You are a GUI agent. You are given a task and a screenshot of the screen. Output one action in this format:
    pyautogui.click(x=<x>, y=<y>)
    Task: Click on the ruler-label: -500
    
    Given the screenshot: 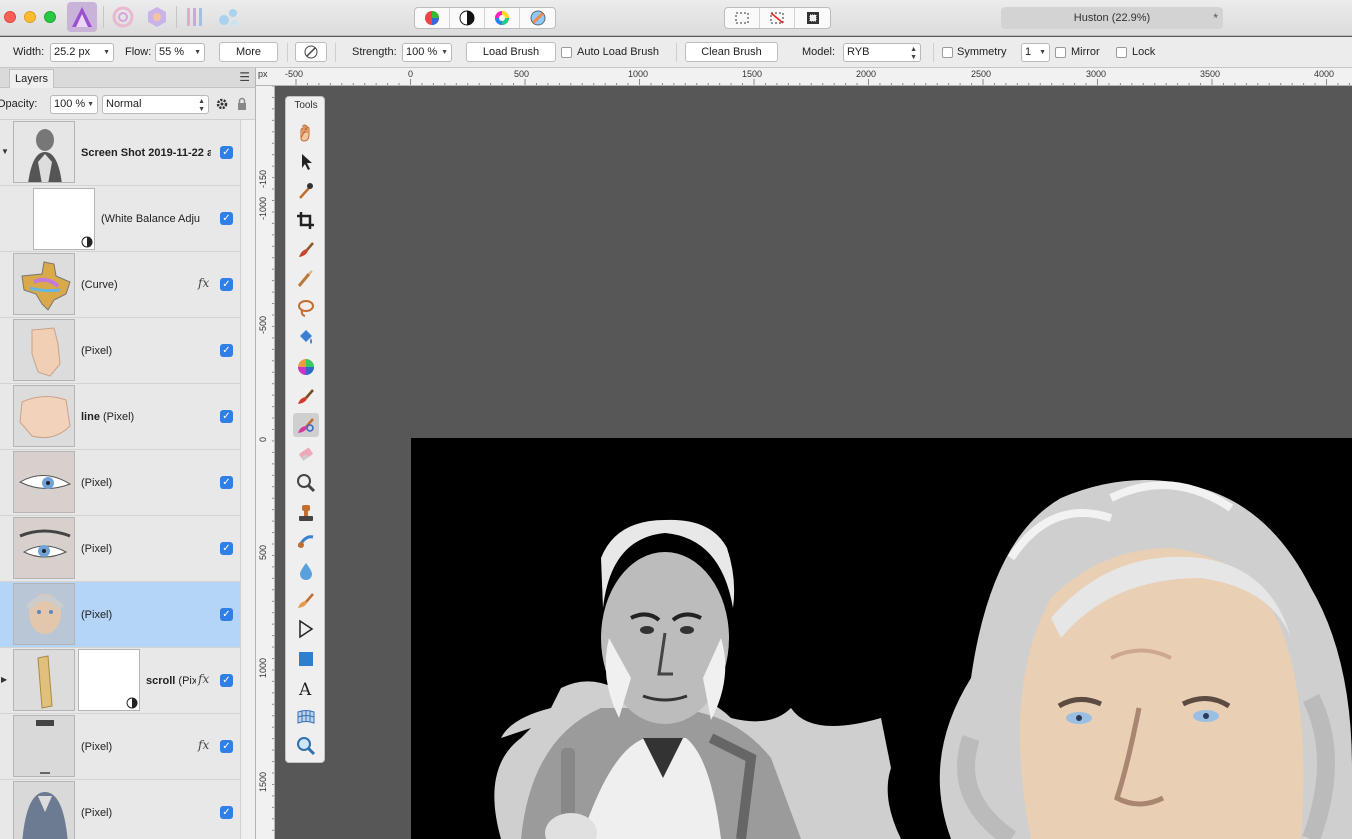 What is the action you would take?
    pyautogui.click(x=263, y=324)
    